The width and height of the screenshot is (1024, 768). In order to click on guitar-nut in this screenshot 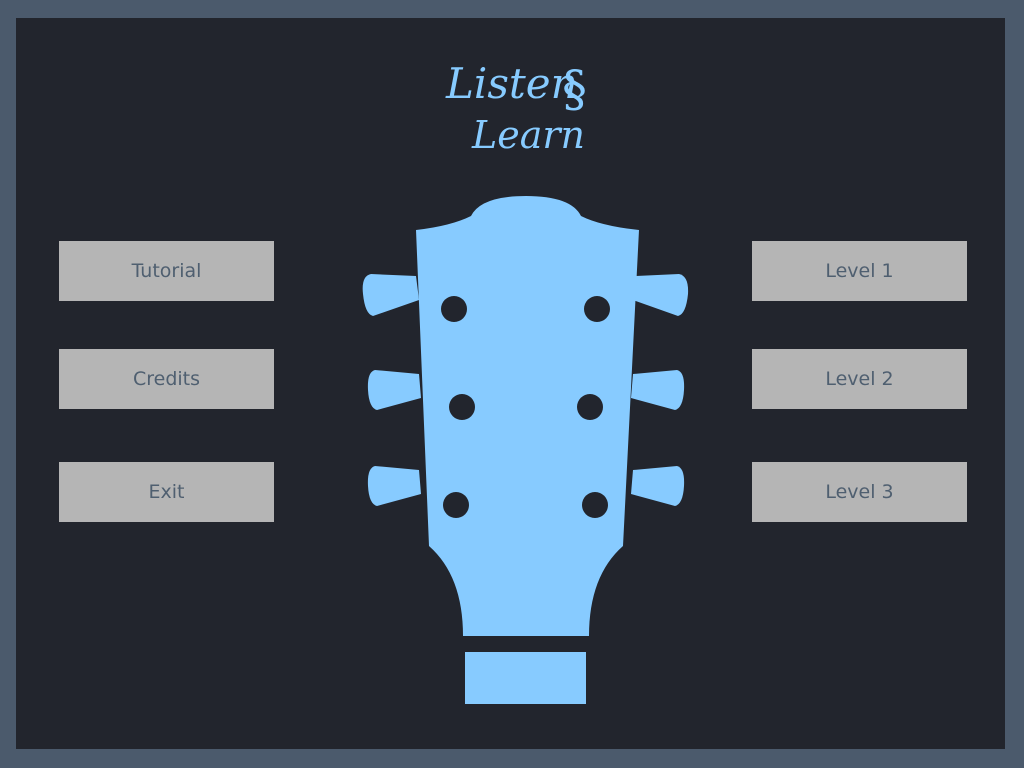, I will do `click(525, 678)`.